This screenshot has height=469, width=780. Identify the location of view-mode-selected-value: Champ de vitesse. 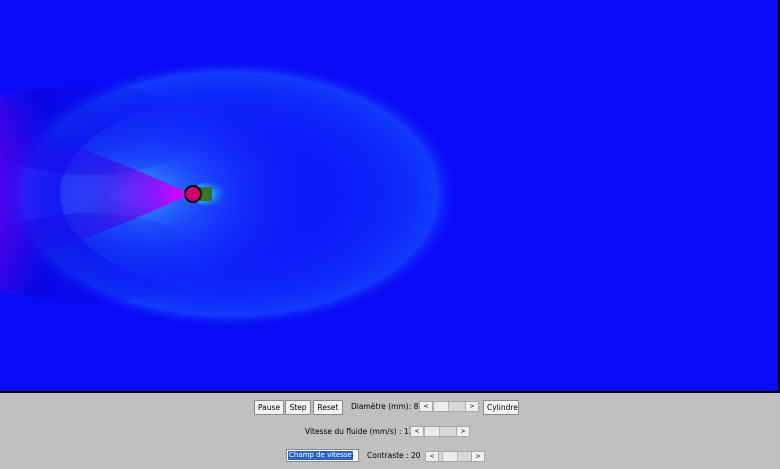
(320, 455).